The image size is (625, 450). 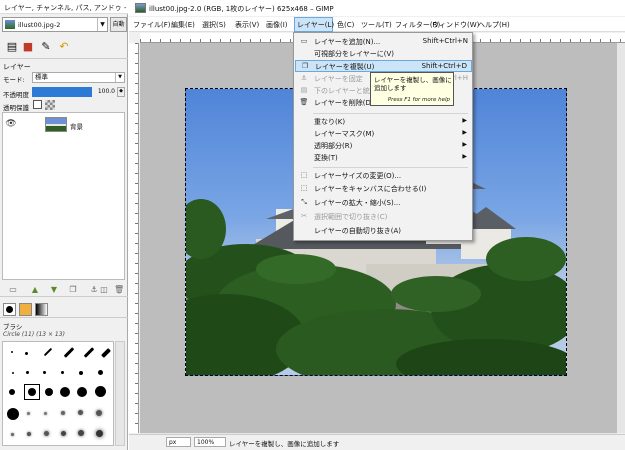 What do you see at coordinates (383, 189) in the screenshot?
I see `menu-item-layer-to-image-size: ⬚ レイヤーをキャンバスに合わせる(I)` at bounding box center [383, 189].